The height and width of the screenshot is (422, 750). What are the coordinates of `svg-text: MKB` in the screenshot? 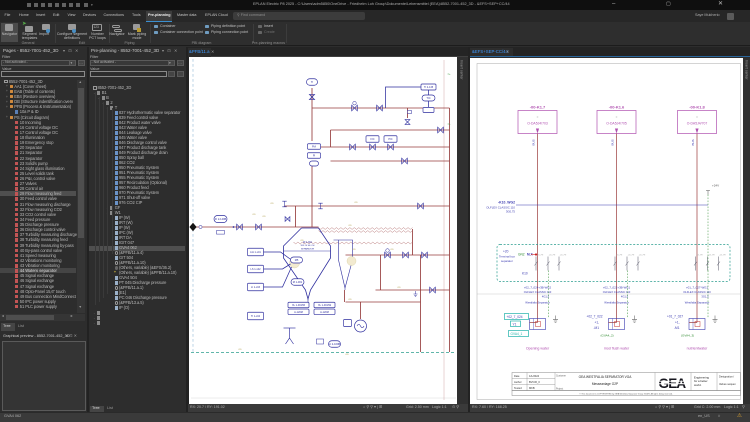 It's located at (532, 388).